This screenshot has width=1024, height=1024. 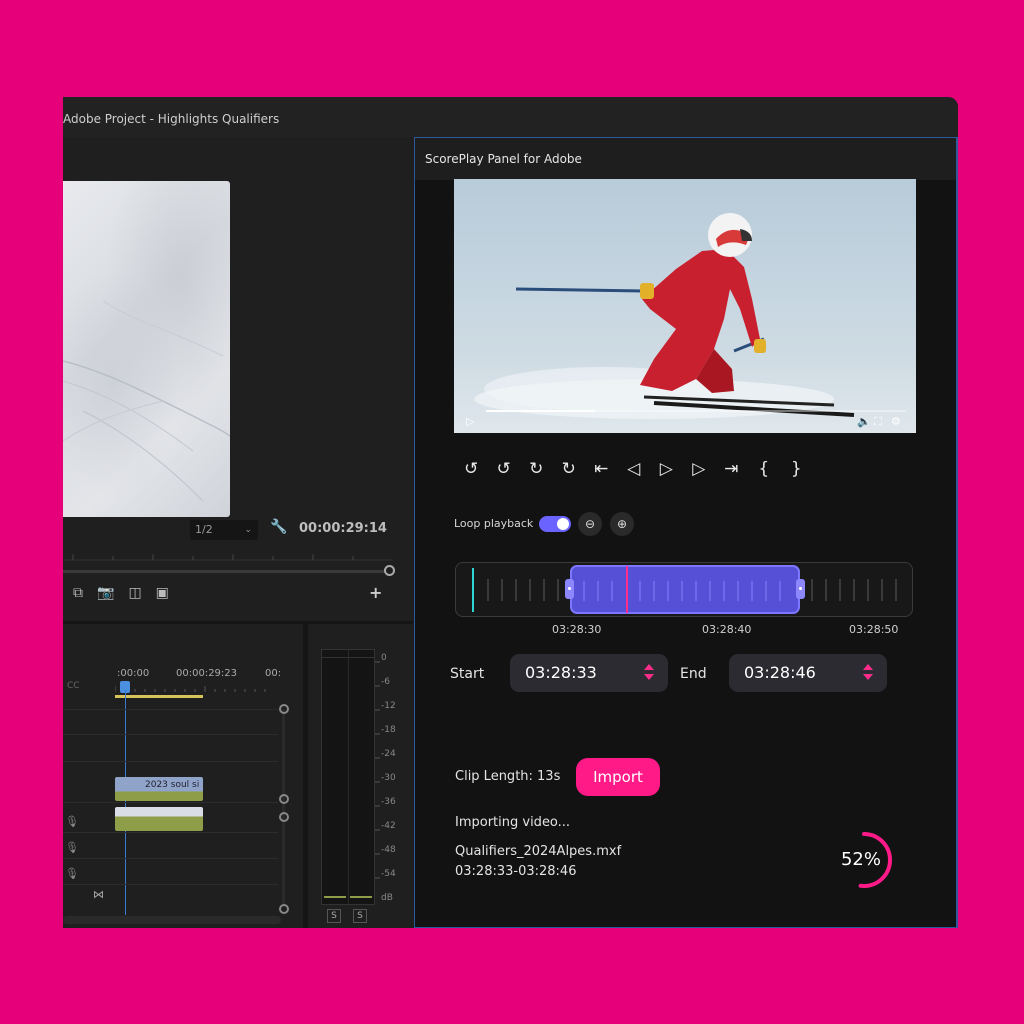 What do you see at coordinates (388, 706) in the screenshot?
I see `meter-scale-label: -12` at bounding box center [388, 706].